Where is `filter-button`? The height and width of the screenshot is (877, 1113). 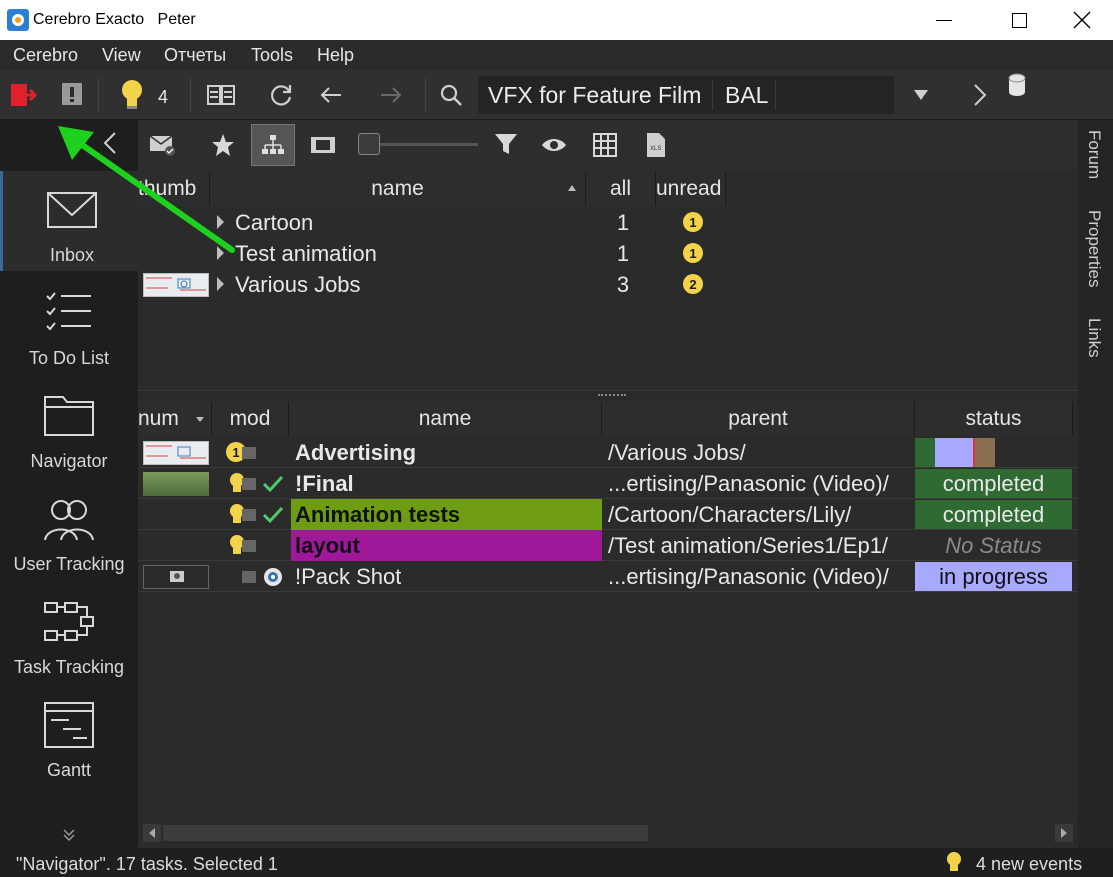
filter-button is located at coordinates (507, 145).